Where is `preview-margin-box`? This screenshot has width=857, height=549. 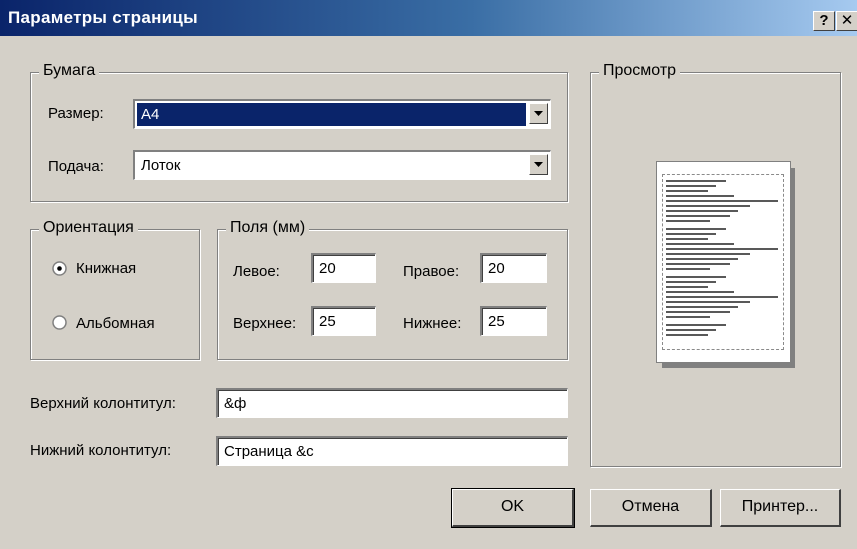
preview-margin-box is located at coordinates (723, 262).